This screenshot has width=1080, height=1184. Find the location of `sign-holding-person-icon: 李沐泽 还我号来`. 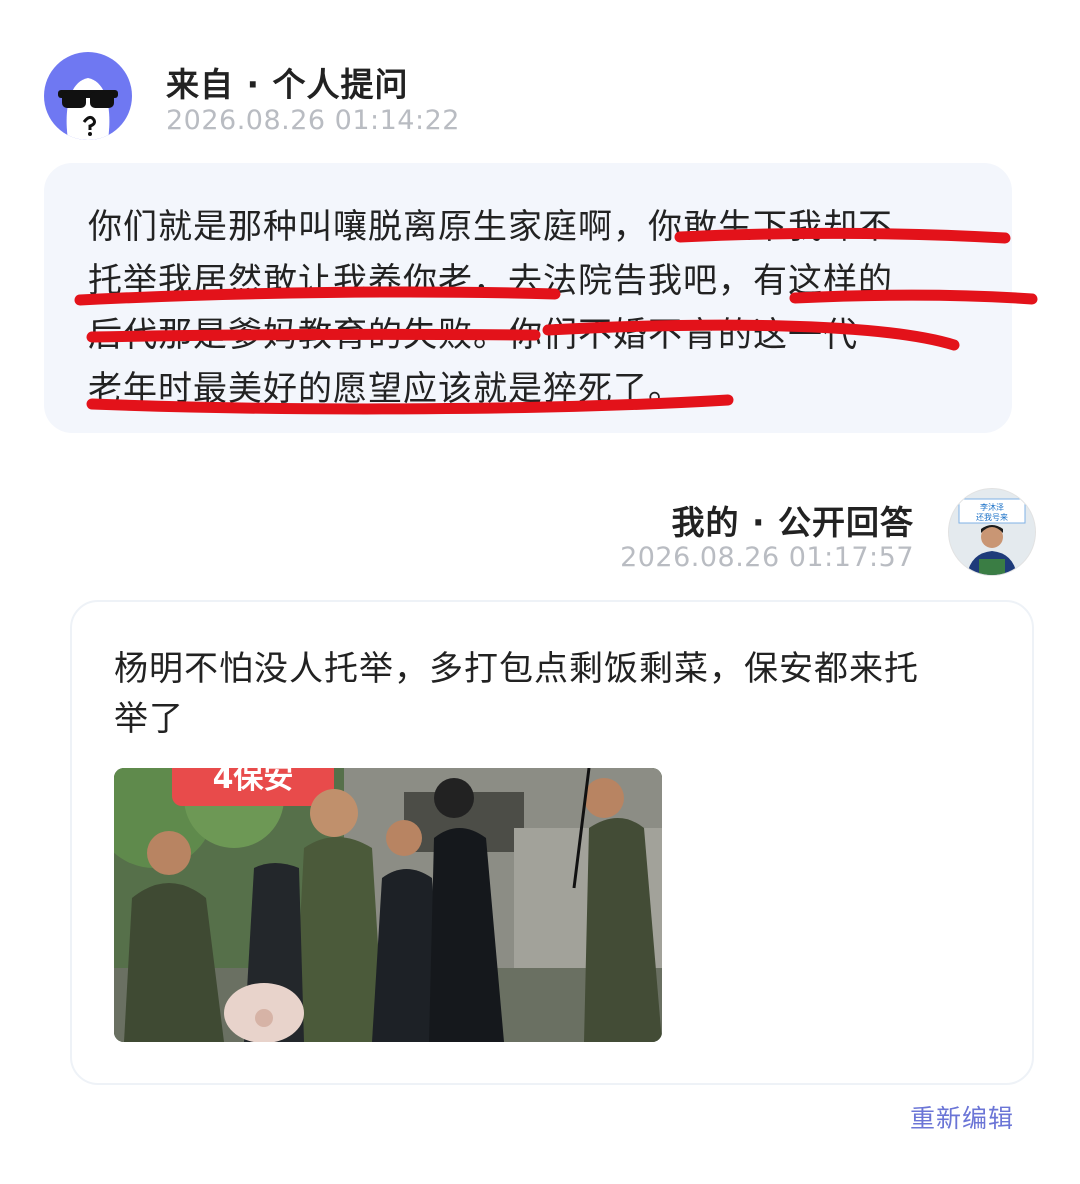

sign-holding-person-icon: 李沐泽 还我号来 is located at coordinates (992, 532).